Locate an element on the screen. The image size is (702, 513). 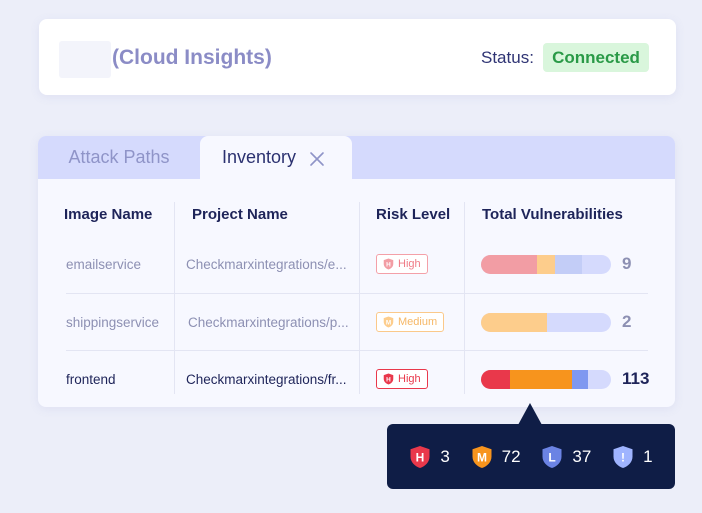
column-header-image-name: Image Name is located at coordinates (108, 214).